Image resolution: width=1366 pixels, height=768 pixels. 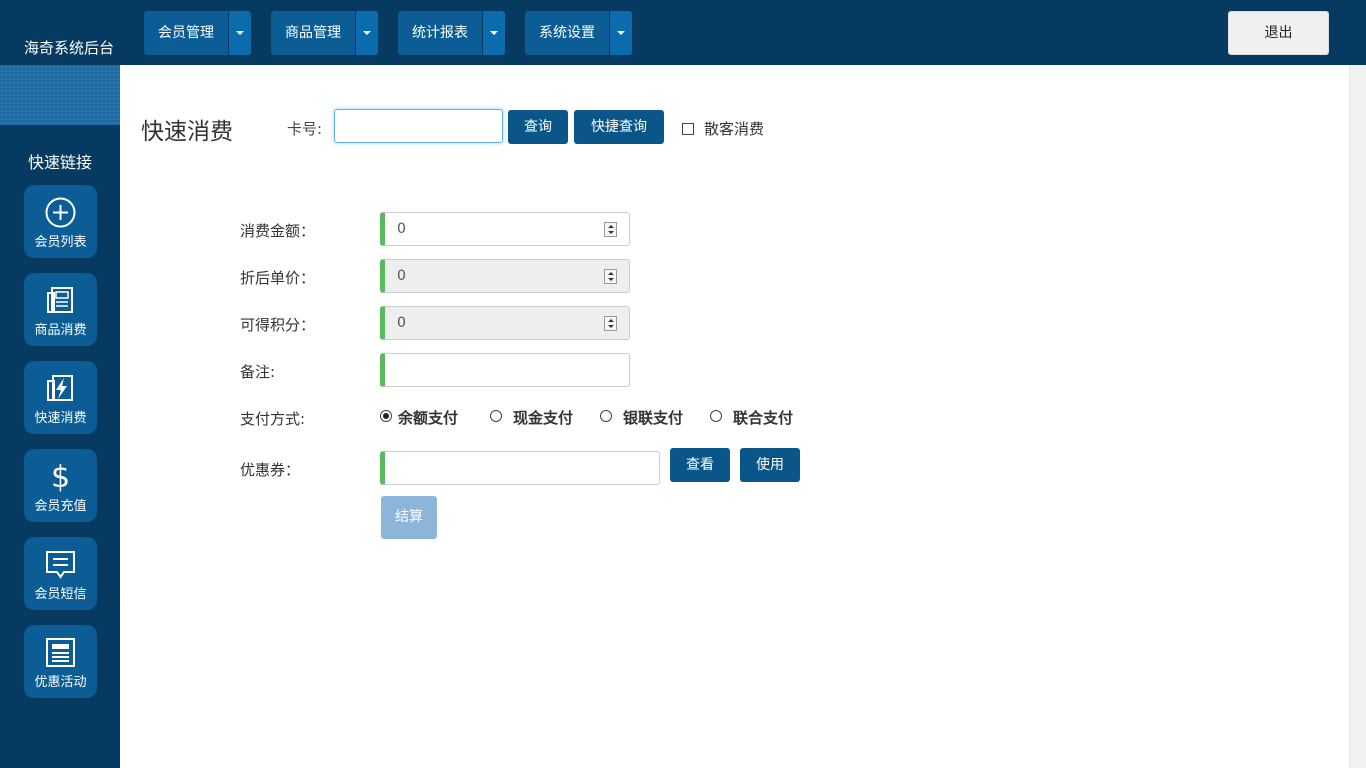 I want to click on amount-input: 0, so click(x=505, y=229).